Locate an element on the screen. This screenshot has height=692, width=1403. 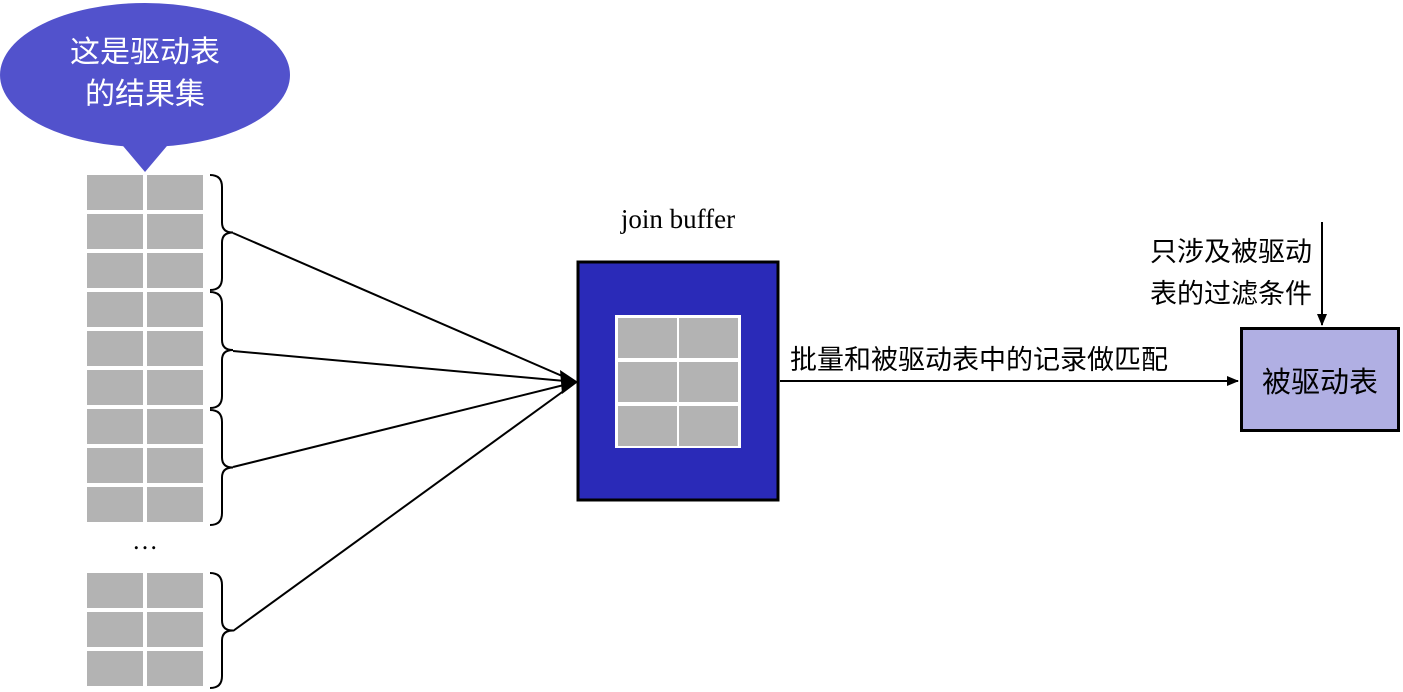
filter-condition-label: 只涉及被驱动 表的过滤条件 is located at coordinates (1210, 274).